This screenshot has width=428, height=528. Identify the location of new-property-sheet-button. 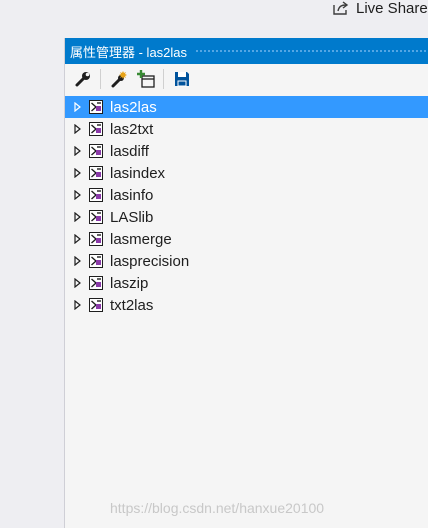
(119, 79).